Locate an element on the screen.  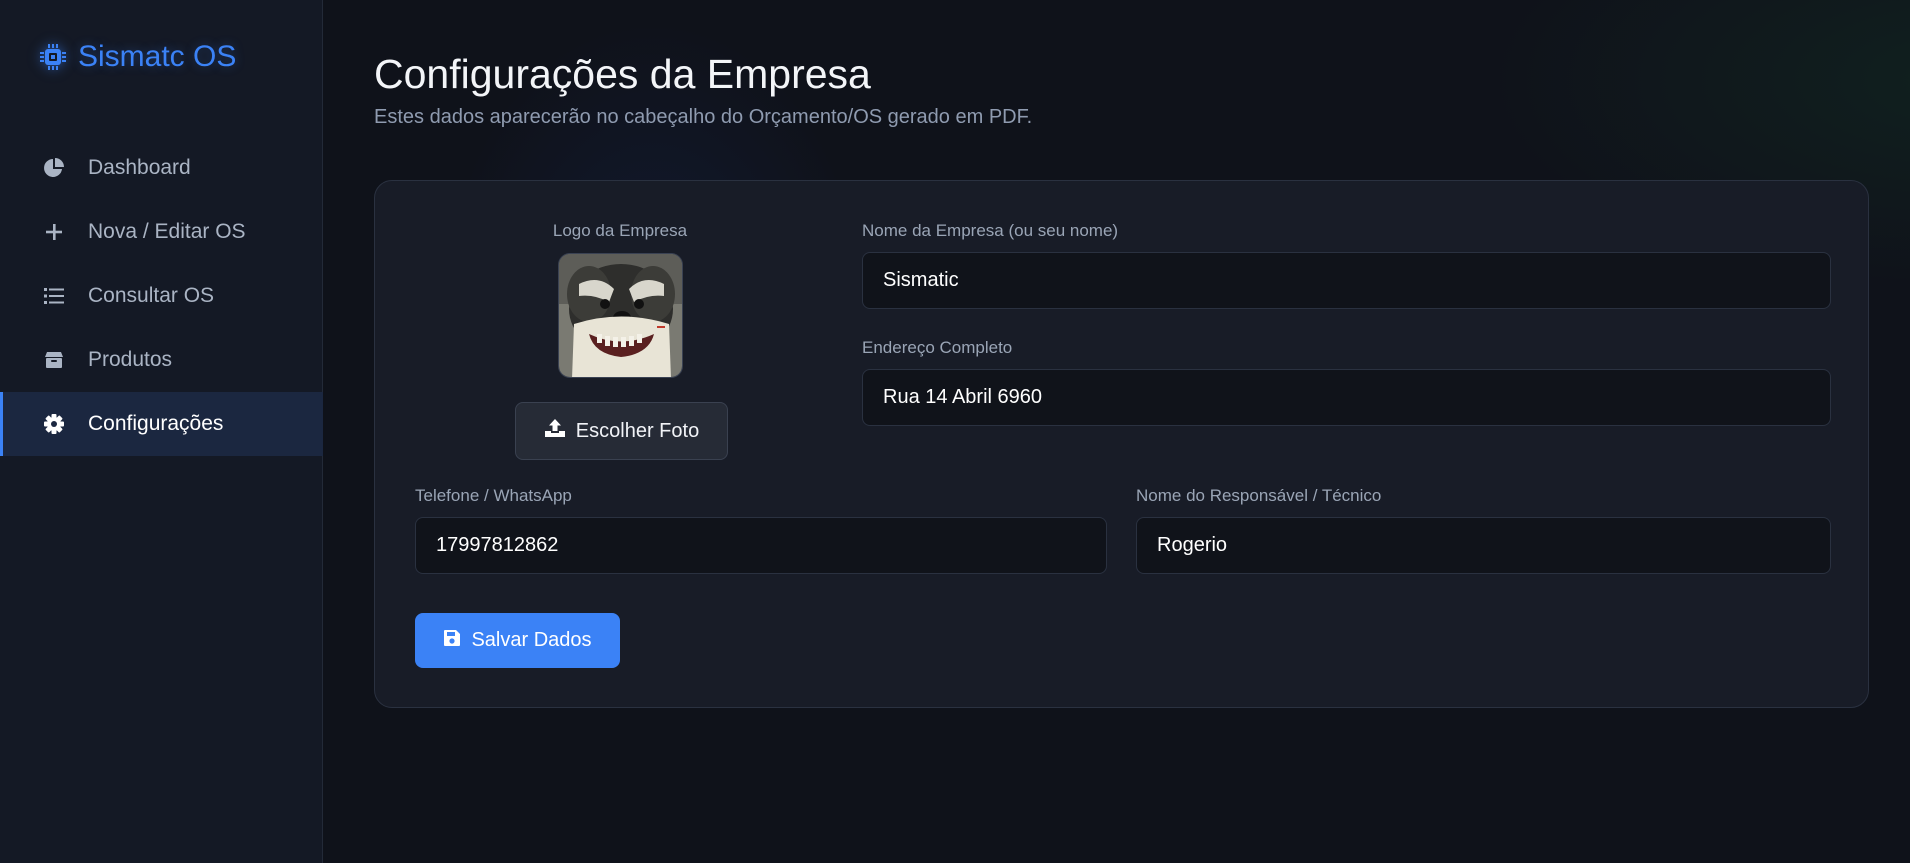
sidebar-item-label: Produtos is located at coordinates (130, 359).